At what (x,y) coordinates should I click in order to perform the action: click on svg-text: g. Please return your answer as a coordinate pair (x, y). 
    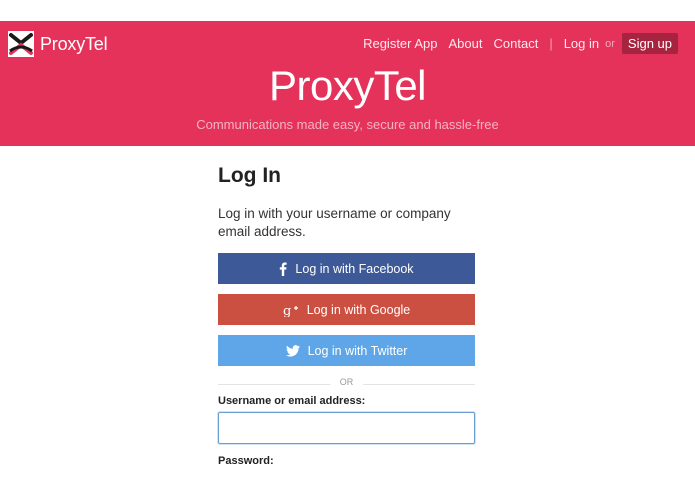
    Looking at the image, I should click on (287, 310).